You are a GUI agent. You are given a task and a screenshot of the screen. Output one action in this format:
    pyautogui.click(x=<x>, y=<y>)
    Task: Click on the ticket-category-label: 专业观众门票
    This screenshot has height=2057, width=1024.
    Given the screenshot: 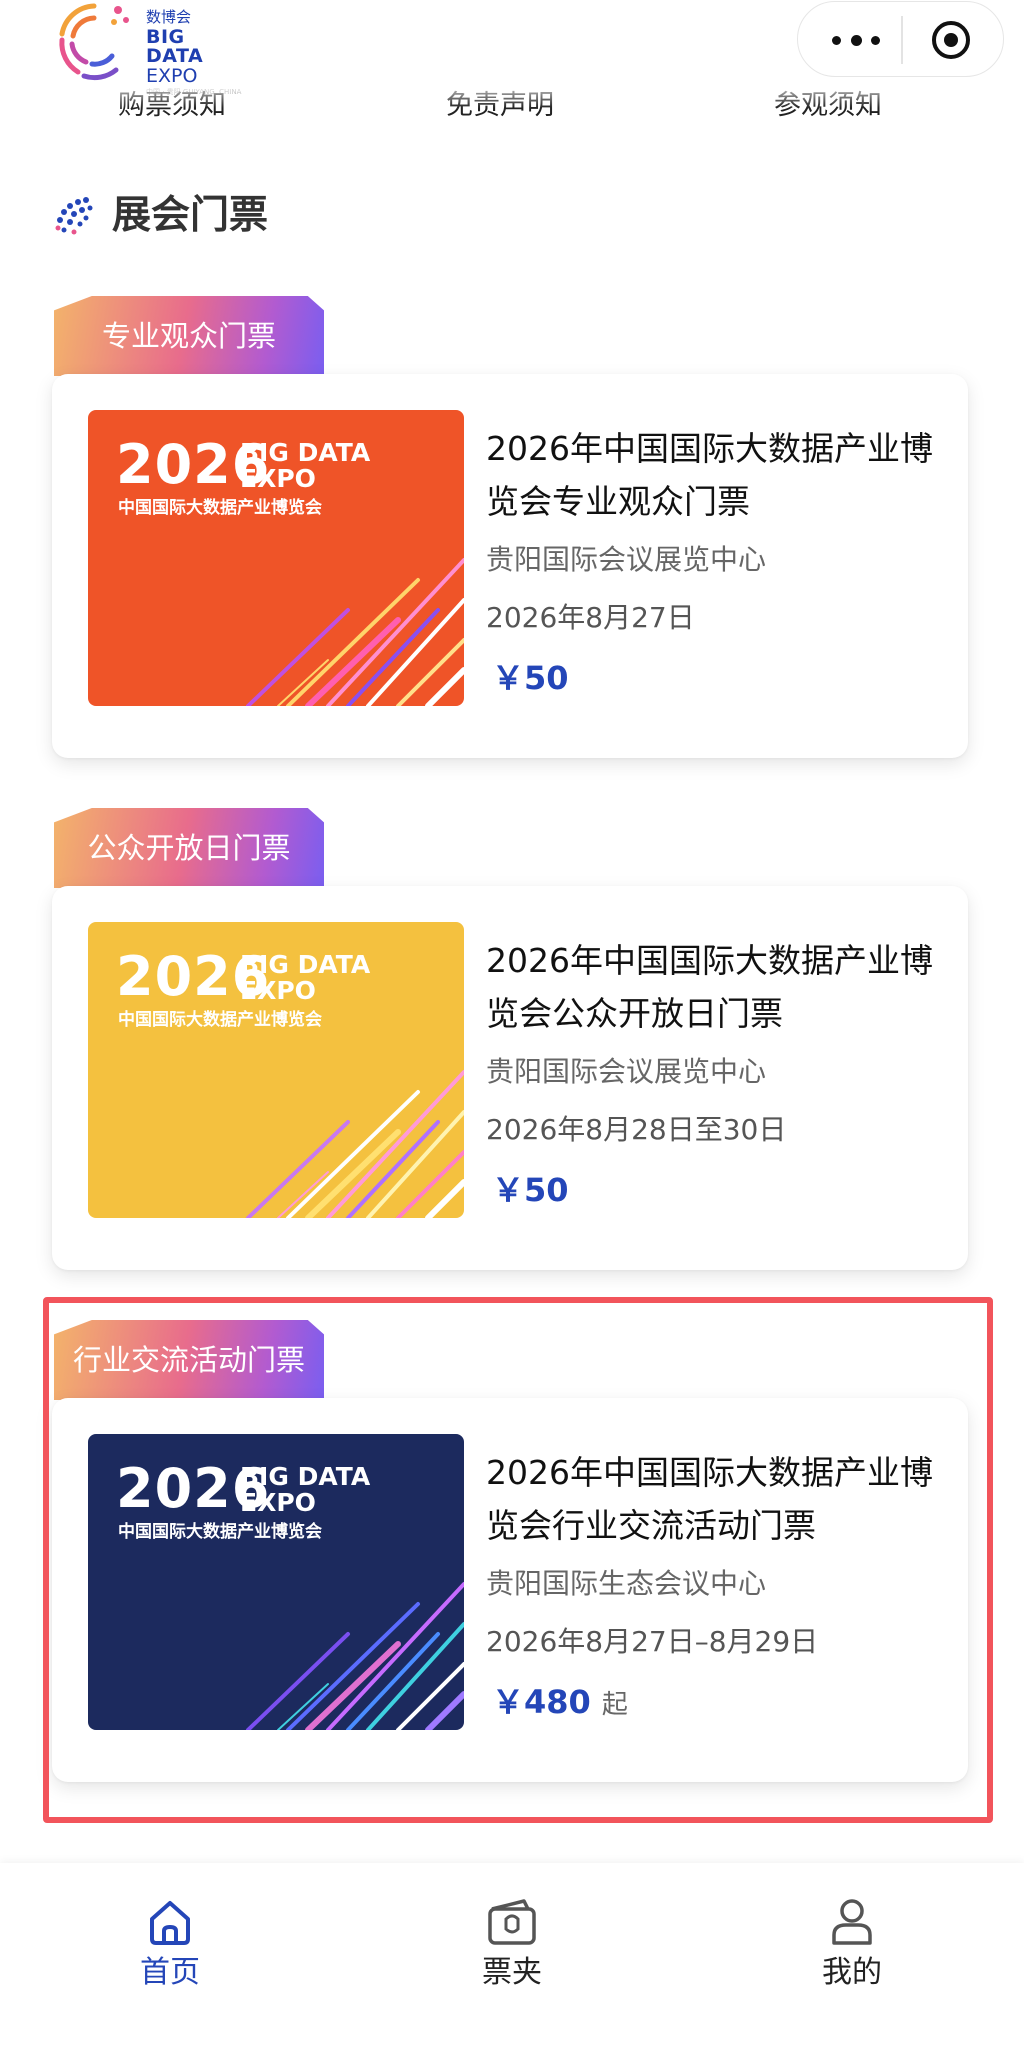 What is the action you would take?
    pyautogui.click(x=188, y=336)
    